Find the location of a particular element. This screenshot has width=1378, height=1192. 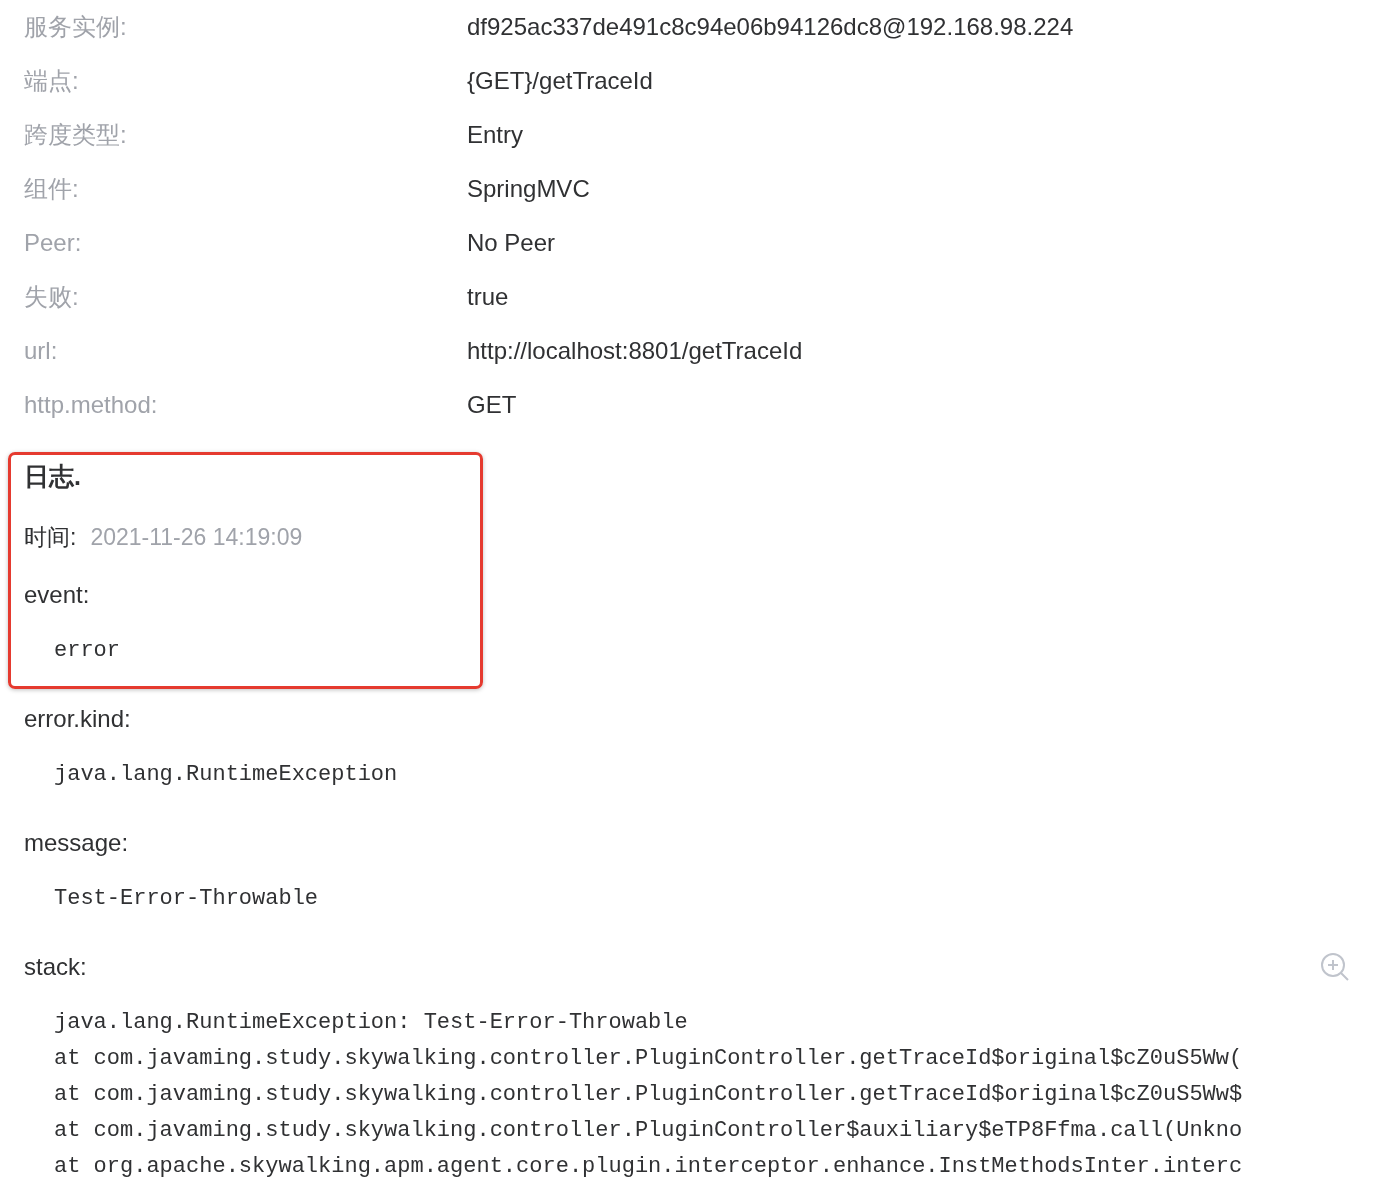

log-title: 日志. is located at coordinates (53, 476).